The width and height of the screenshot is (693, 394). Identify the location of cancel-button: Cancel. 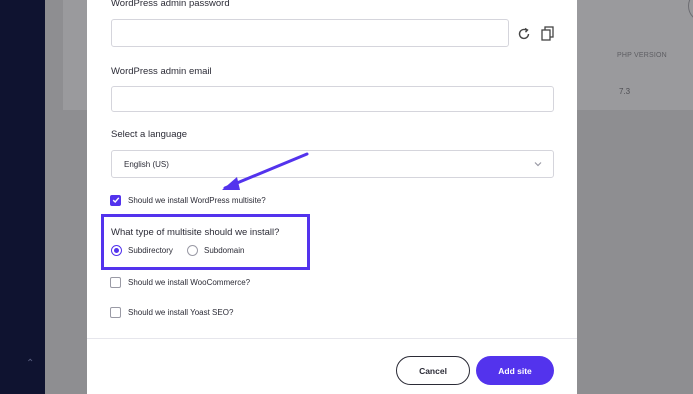
(433, 370).